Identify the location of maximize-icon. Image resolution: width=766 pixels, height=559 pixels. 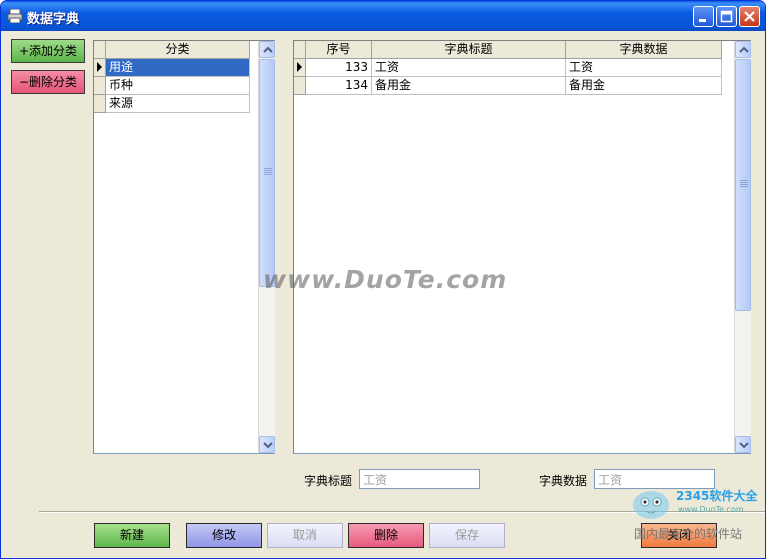
(726, 16).